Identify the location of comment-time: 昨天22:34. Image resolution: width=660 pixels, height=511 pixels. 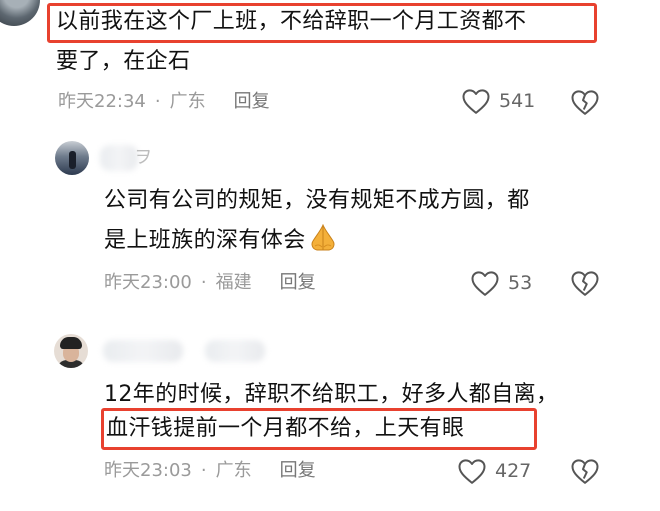
(102, 101).